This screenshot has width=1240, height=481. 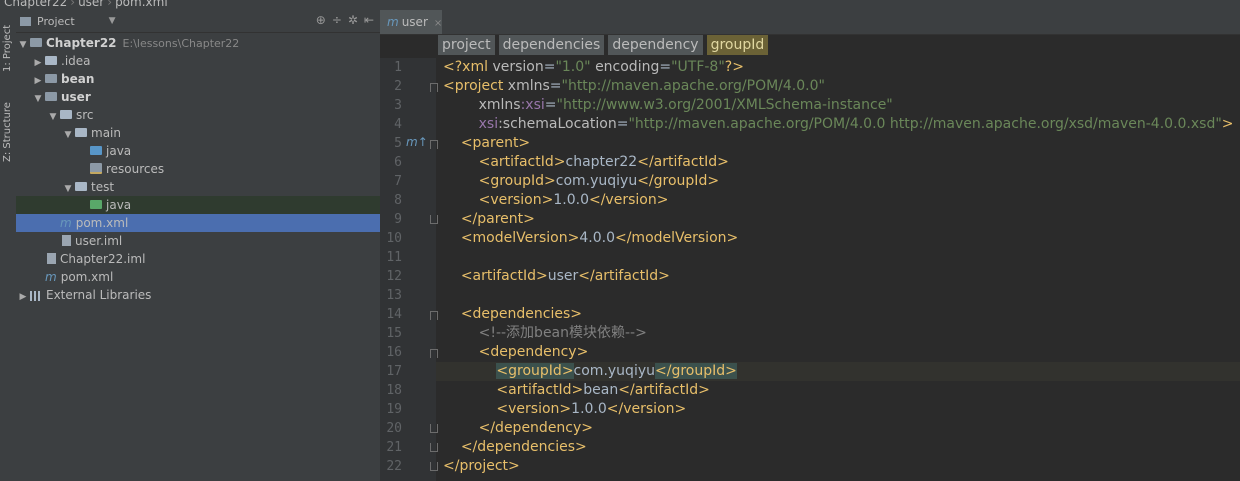 What do you see at coordinates (593, 67) in the screenshot?
I see `code-line: <?xml version="1.0" encoding="UTF-8"?>` at bounding box center [593, 67].